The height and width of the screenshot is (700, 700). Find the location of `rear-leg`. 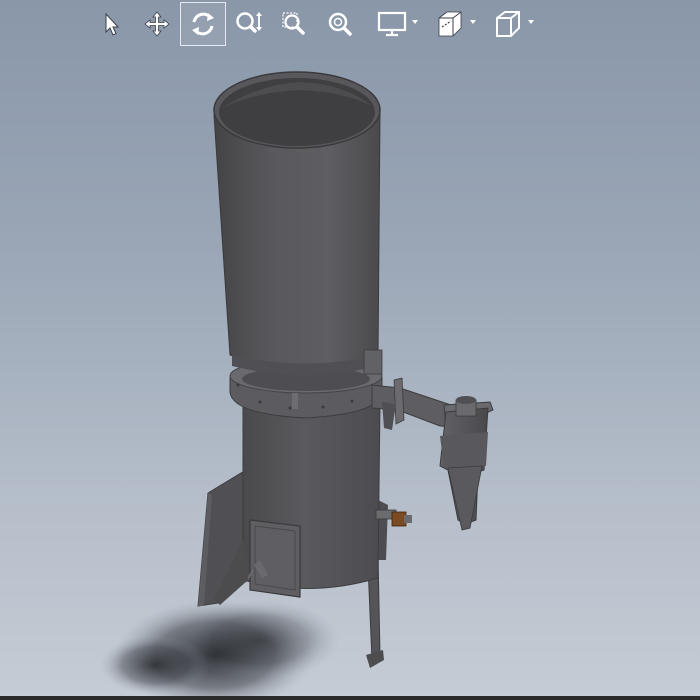

rear-leg is located at coordinates (383, 530).